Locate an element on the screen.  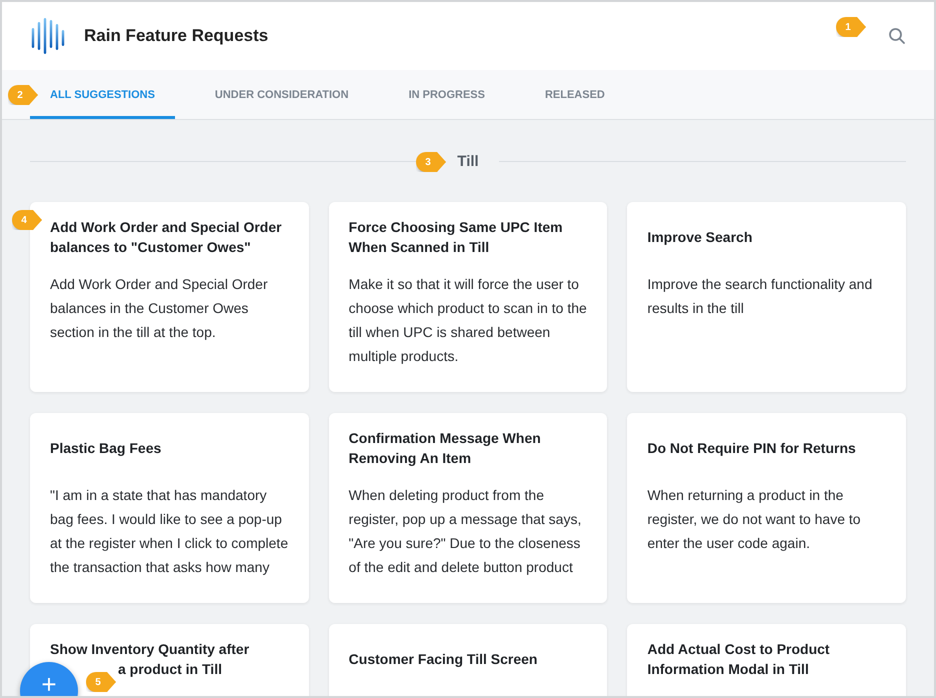
card-description: Improve the search functionality and results in the till is located at coordinates (760, 296).